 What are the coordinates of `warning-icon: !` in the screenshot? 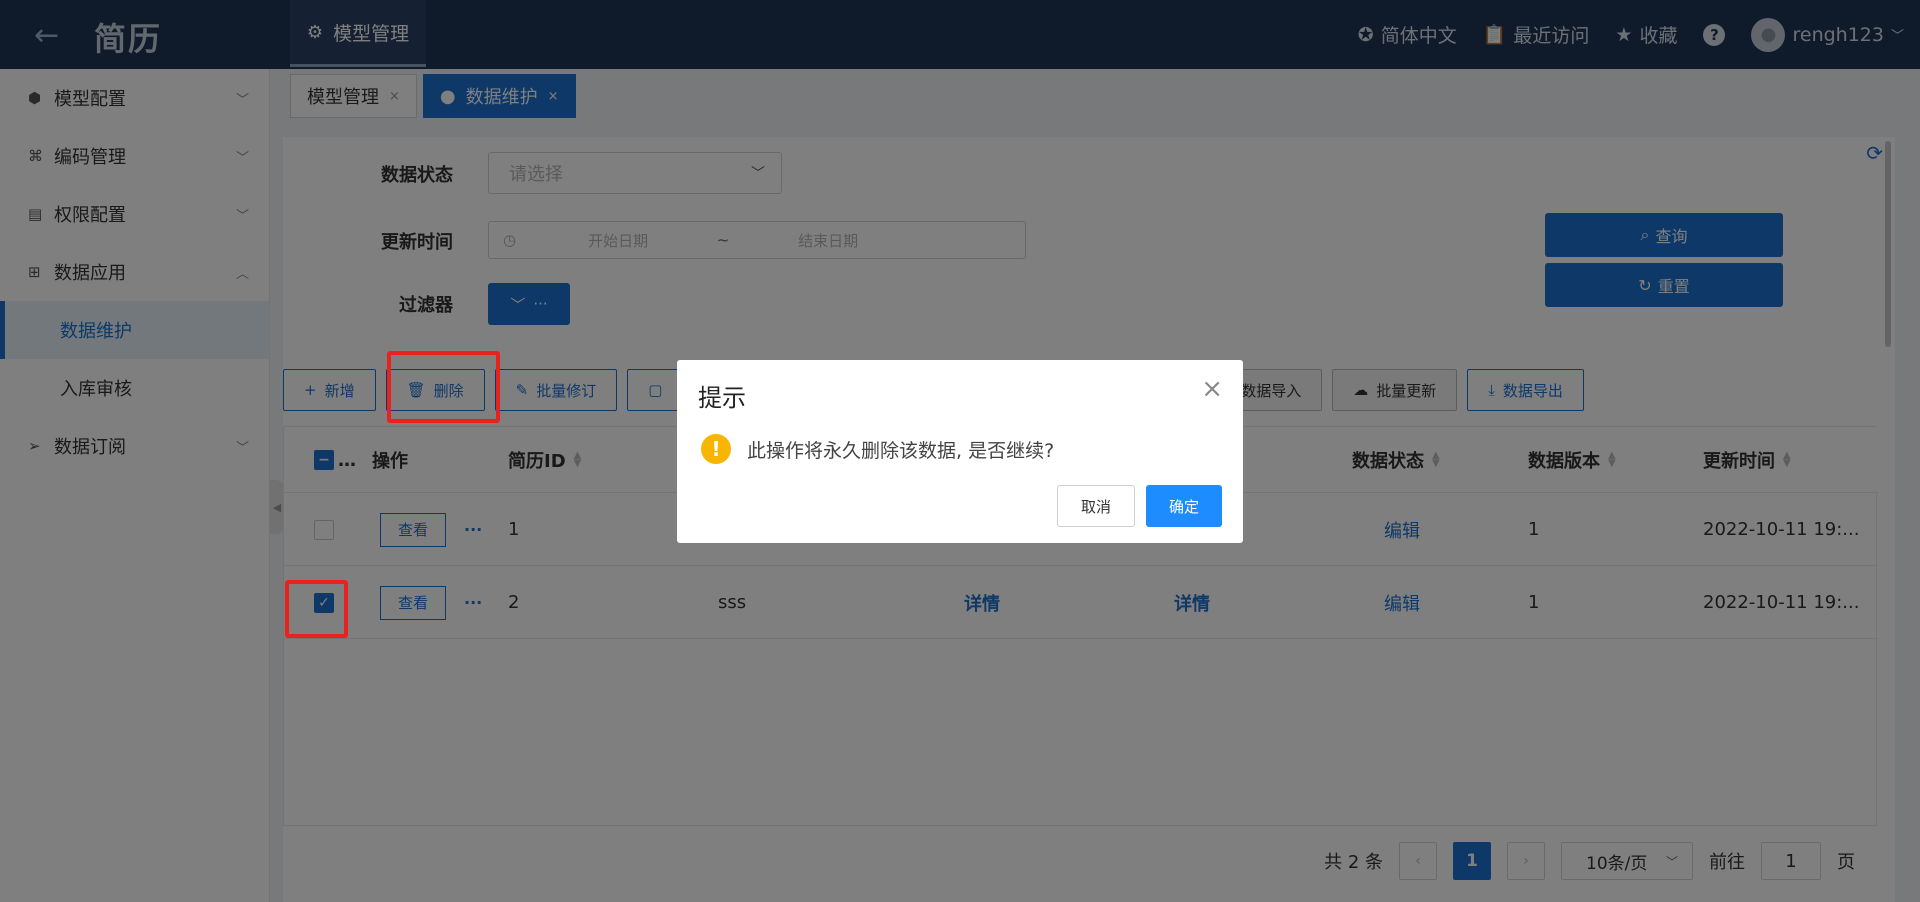 It's located at (716, 449).